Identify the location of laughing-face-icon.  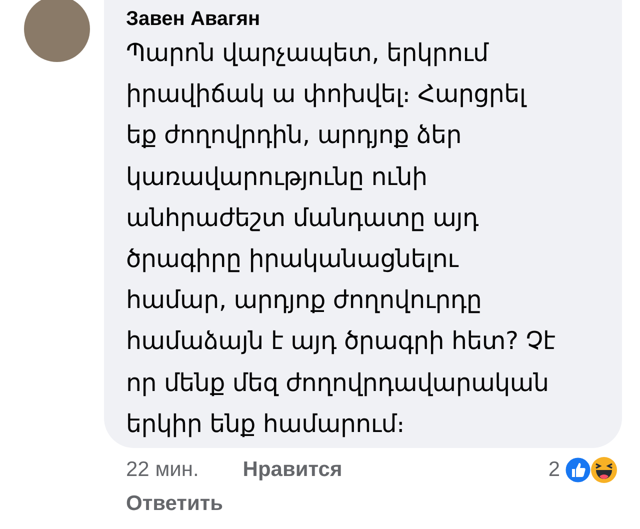
(604, 470).